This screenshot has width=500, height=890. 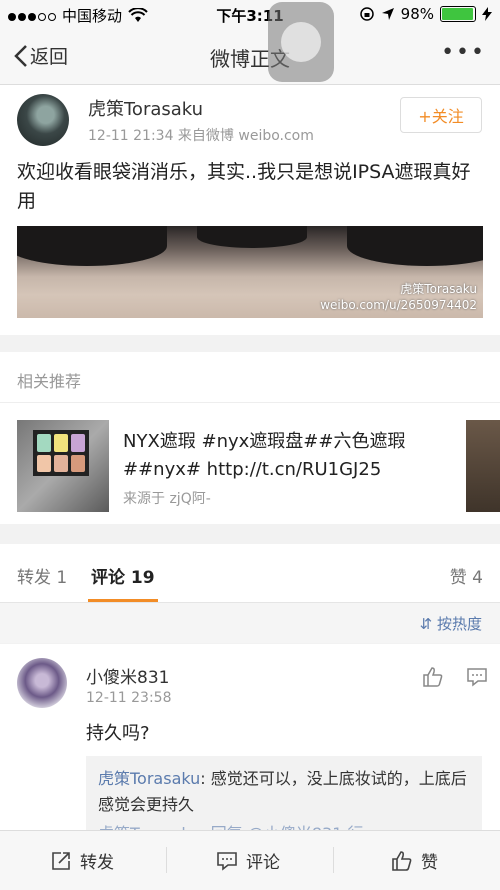 What do you see at coordinates (167, 499) in the screenshot?
I see `recommend-source: 来源于 zjQ阿-` at bounding box center [167, 499].